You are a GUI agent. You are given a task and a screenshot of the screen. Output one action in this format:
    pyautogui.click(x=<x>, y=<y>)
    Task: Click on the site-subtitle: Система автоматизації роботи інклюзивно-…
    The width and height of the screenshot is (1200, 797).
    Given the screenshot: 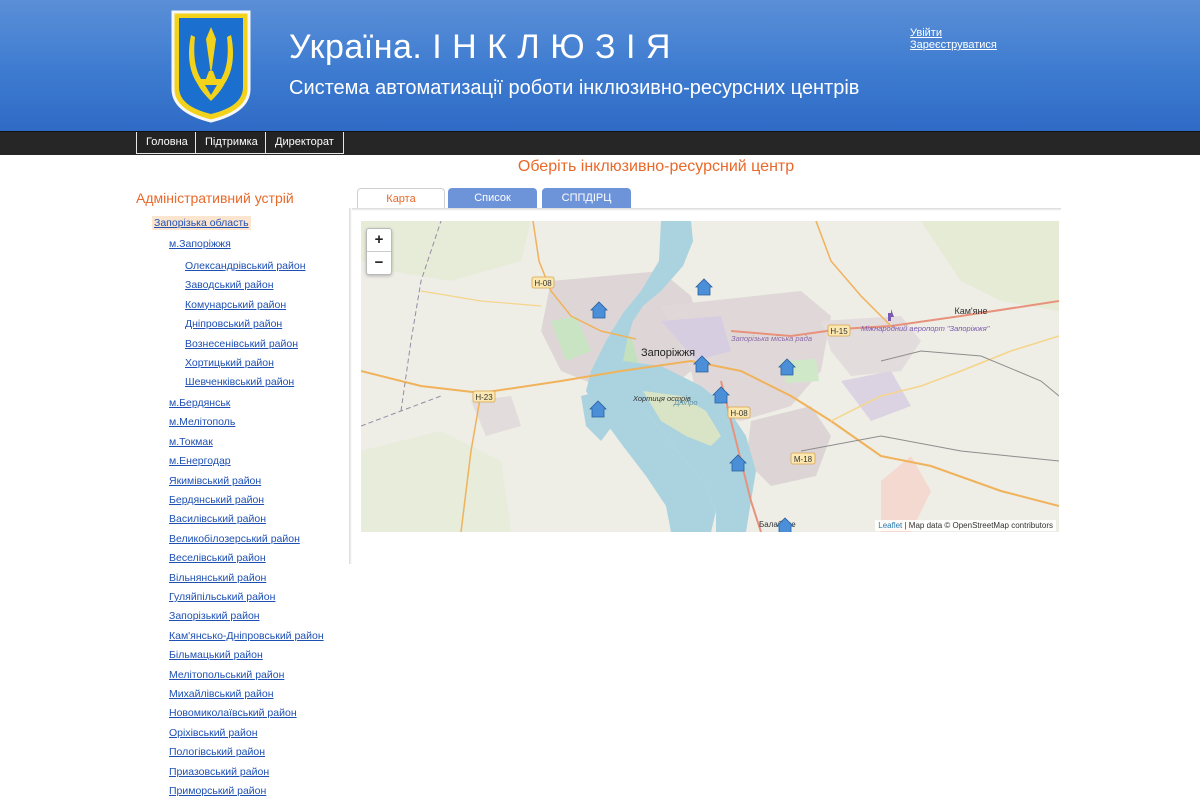 What is the action you would take?
    pyautogui.click(x=574, y=88)
    